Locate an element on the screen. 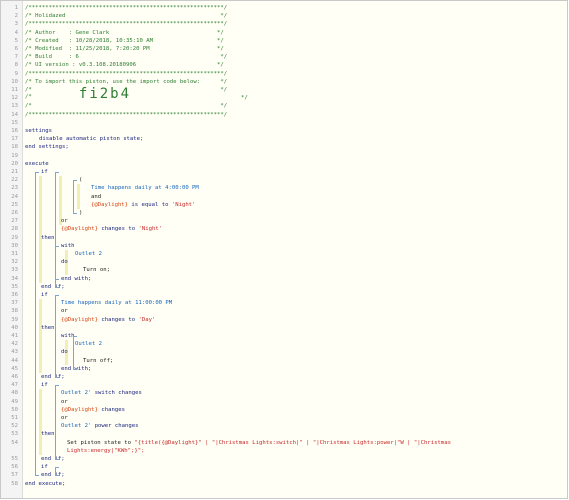  line-number: 29 is located at coordinates (14, 237).